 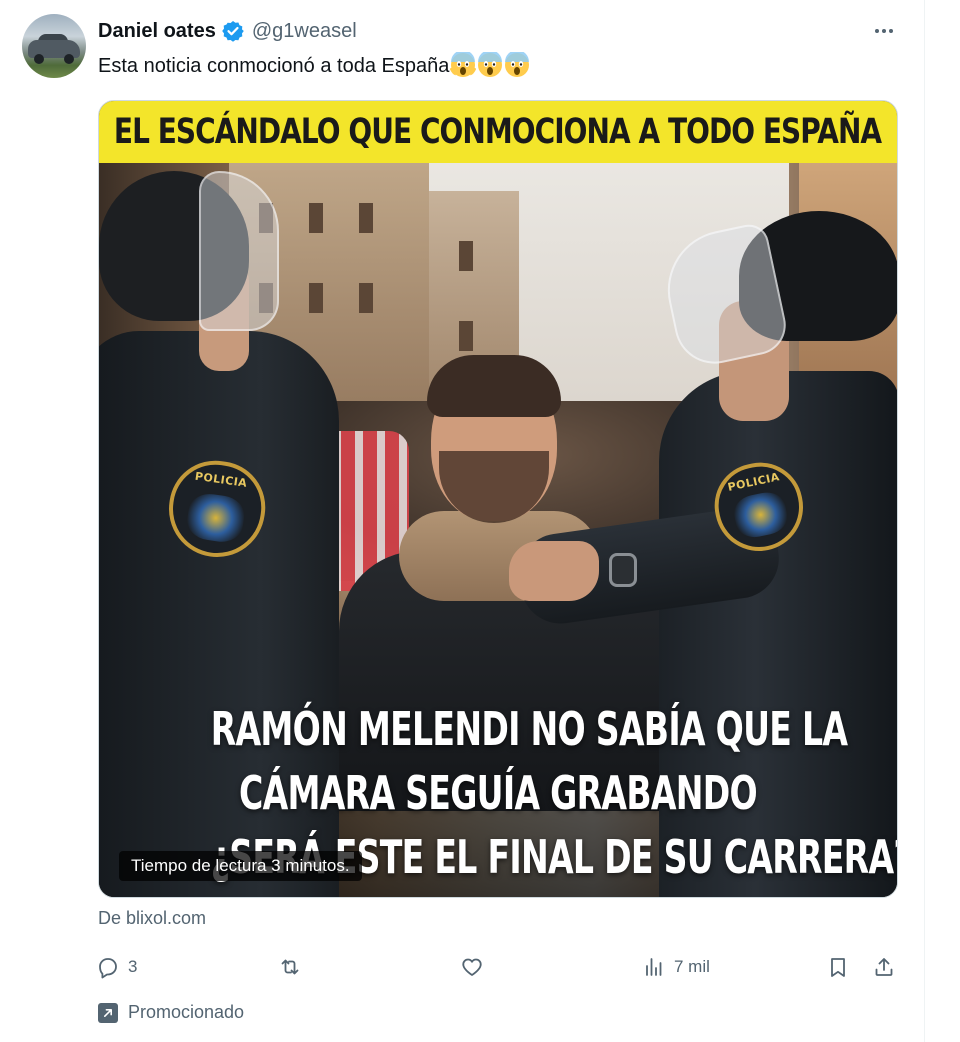 I want to click on bookmark-button, so click(x=838, y=967).